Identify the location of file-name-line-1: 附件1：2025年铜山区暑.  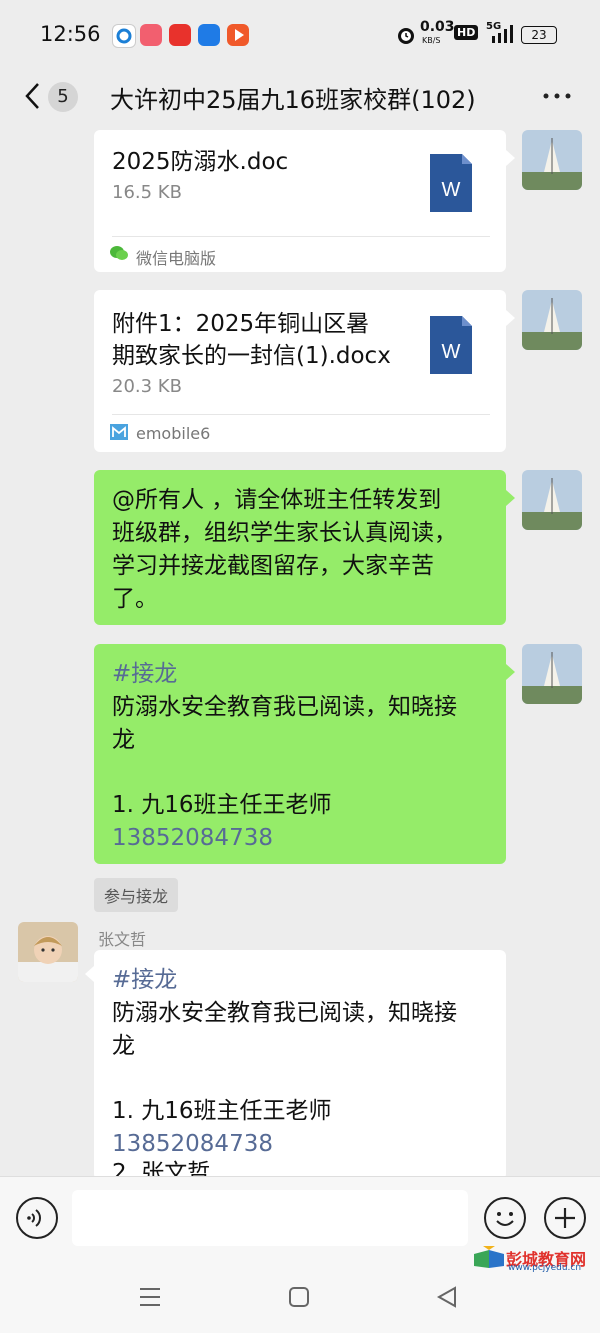
(241, 324).